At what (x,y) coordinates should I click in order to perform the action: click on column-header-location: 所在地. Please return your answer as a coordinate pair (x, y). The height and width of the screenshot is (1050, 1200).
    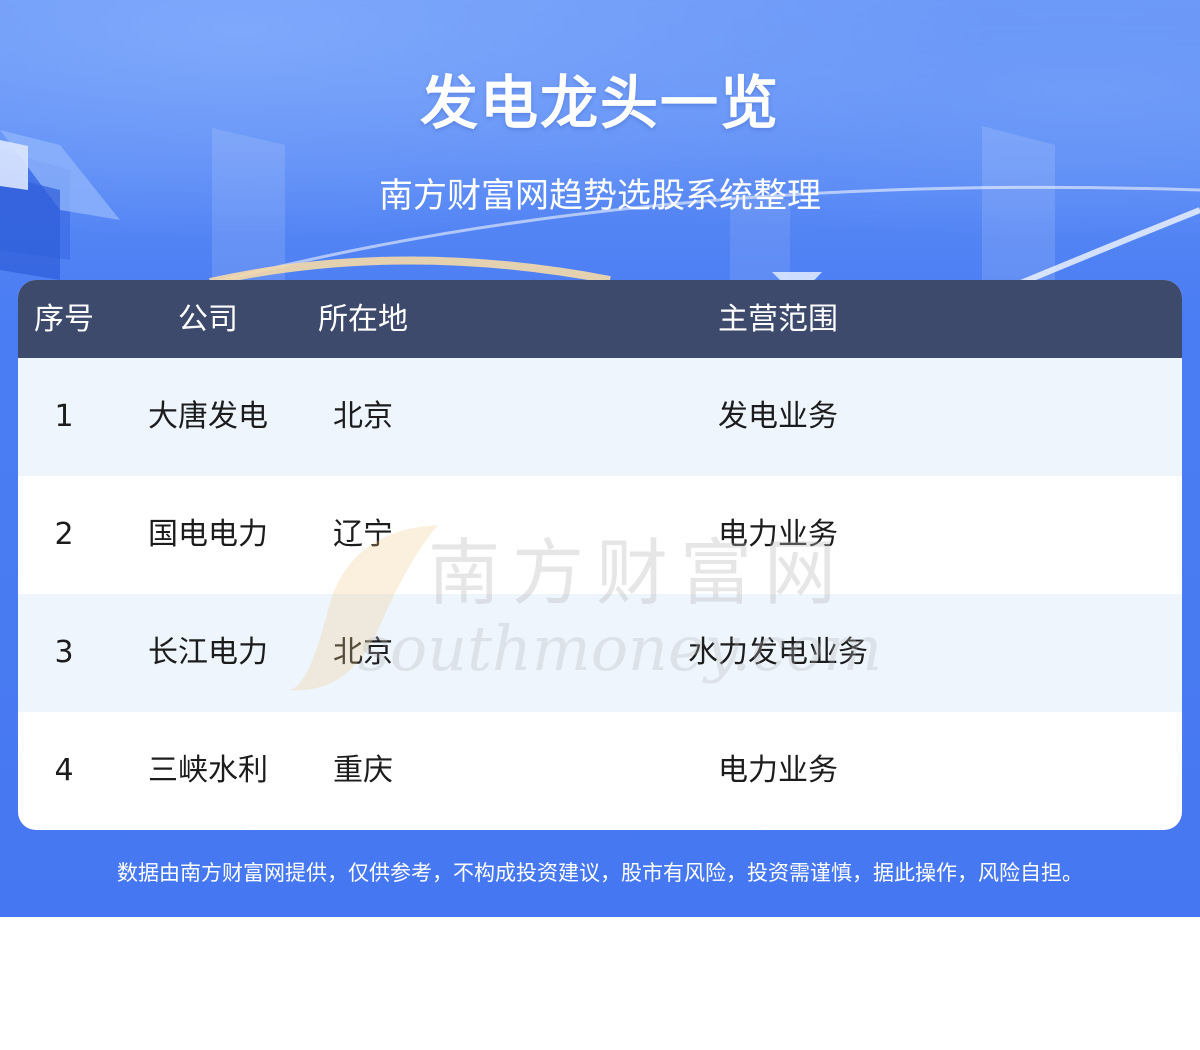
    Looking at the image, I should click on (363, 319).